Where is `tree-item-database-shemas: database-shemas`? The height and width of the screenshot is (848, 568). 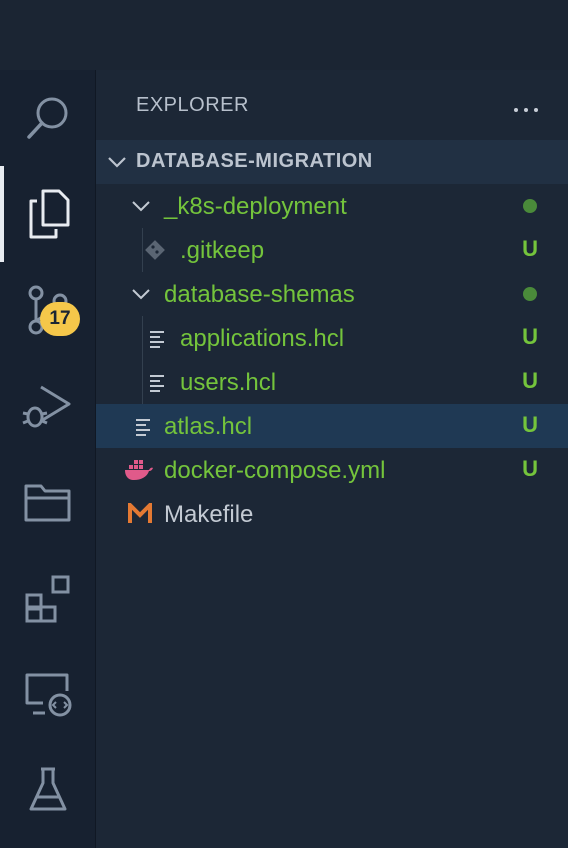
tree-item-database-shemas: database-shemas is located at coordinates (332, 294).